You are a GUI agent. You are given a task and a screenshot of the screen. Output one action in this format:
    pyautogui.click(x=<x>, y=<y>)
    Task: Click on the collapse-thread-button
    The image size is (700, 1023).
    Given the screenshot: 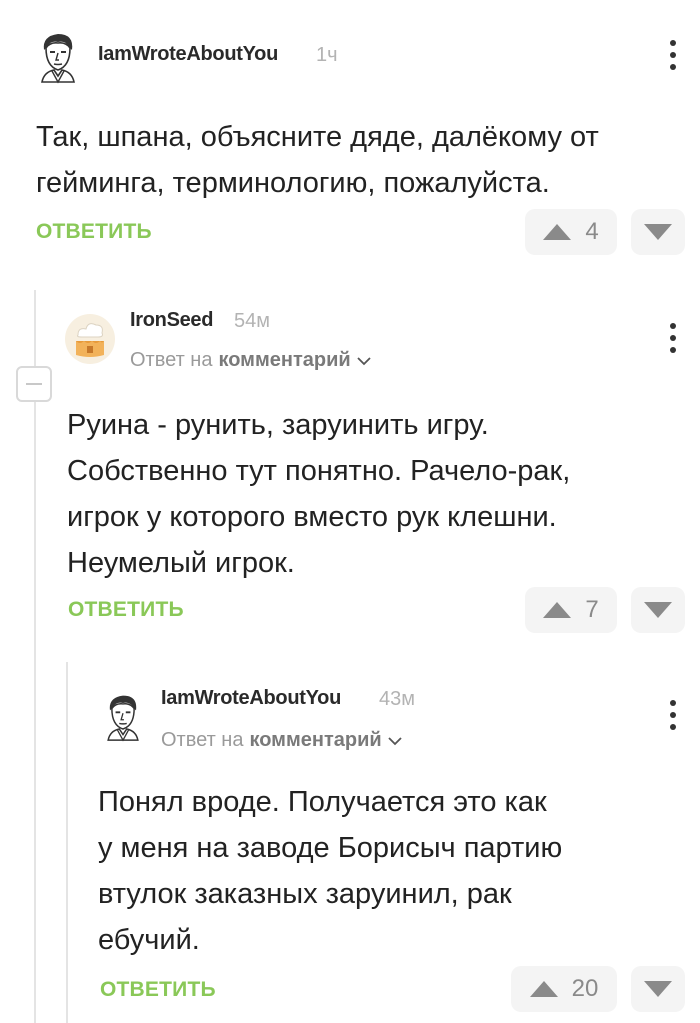 What is the action you would take?
    pyautogui.click(x=34, y=384)
    